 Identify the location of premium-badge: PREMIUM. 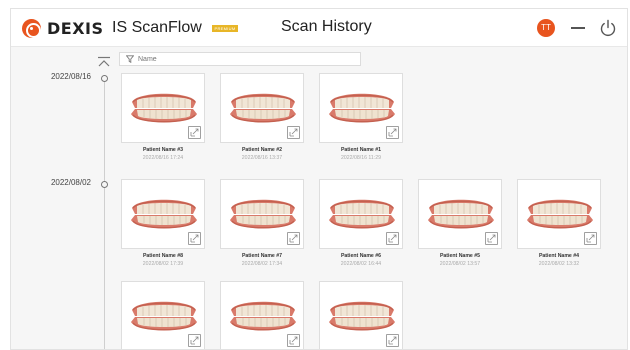
(225, 28).